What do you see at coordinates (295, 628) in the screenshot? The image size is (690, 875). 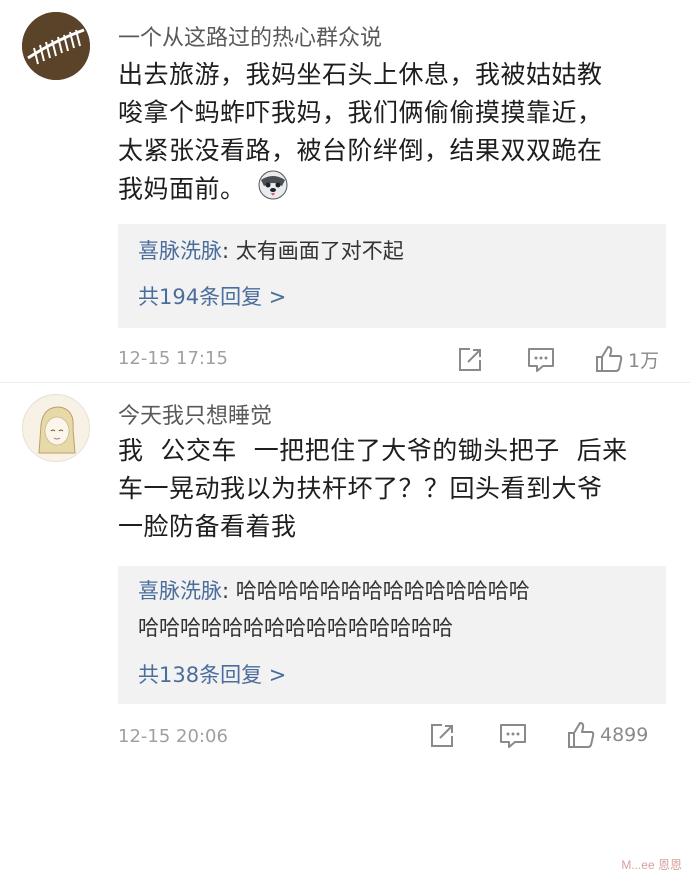 I see `reply-text: 哈哈哈哈哈哈哈哈哈哈哈哈哈哈哈` at bounding box center [295, 628].